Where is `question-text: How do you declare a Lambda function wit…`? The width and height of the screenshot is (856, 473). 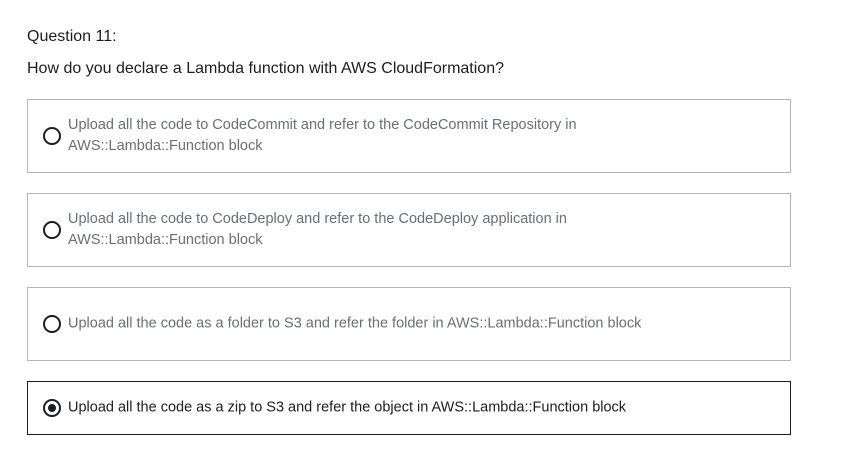
question-text: How do you declare a Lambda function wit… is located at coordinates (265, 68).